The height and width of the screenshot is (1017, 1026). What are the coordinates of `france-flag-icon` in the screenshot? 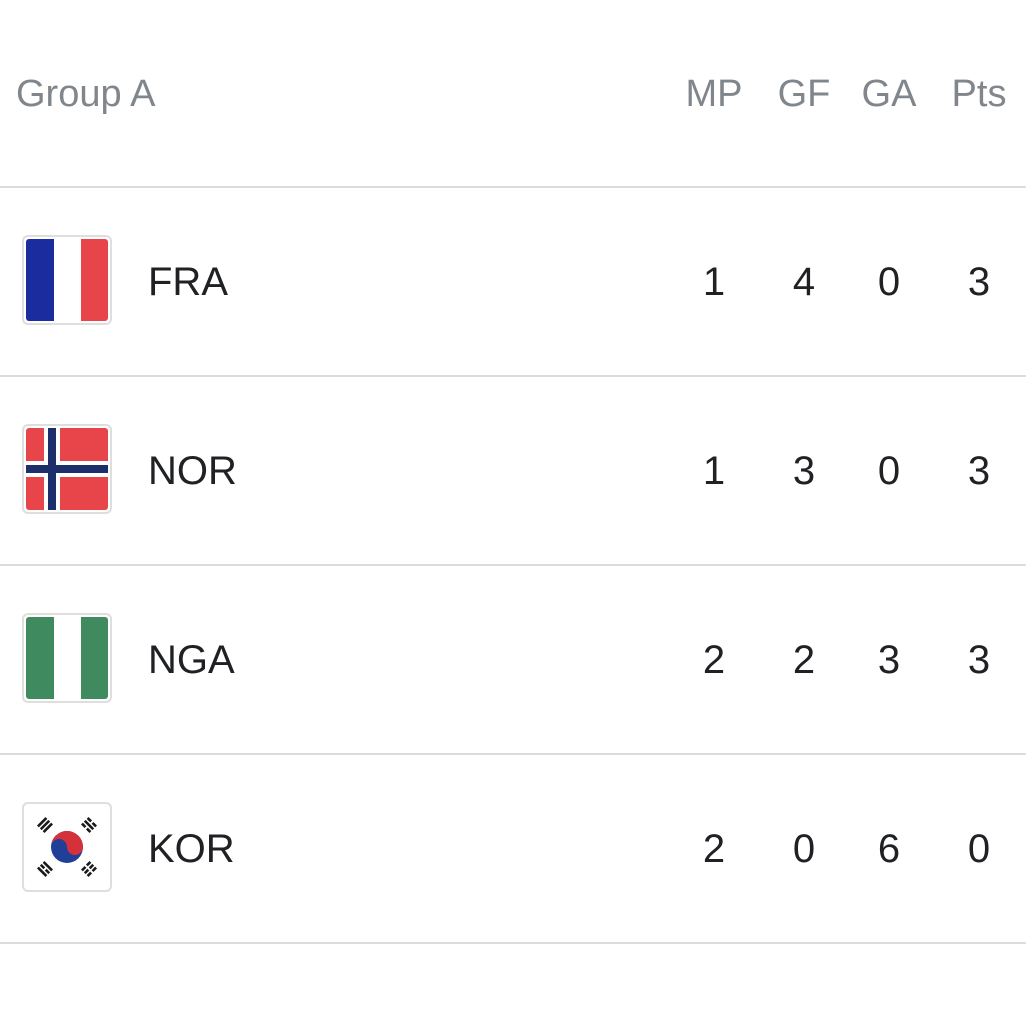 It's located at (67, 280).